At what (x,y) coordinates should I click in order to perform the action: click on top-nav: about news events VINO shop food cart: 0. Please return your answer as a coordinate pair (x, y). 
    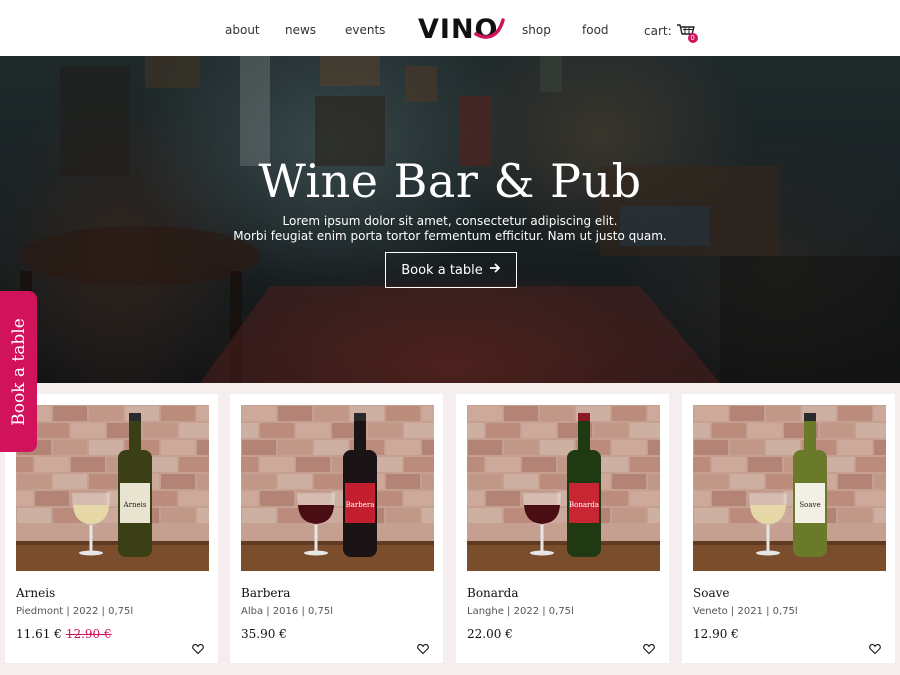
    Looking at the image, I should click on (450, 28).